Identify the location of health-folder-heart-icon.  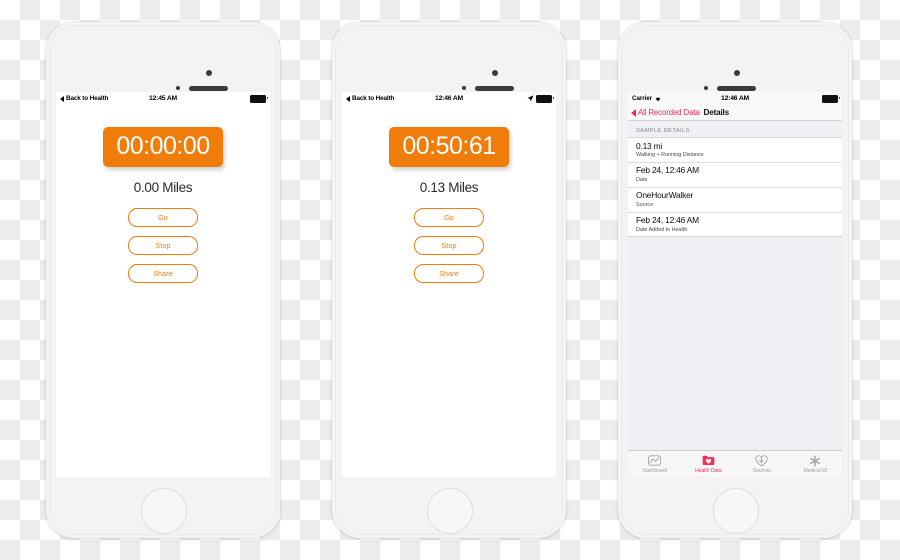
(708, 460).